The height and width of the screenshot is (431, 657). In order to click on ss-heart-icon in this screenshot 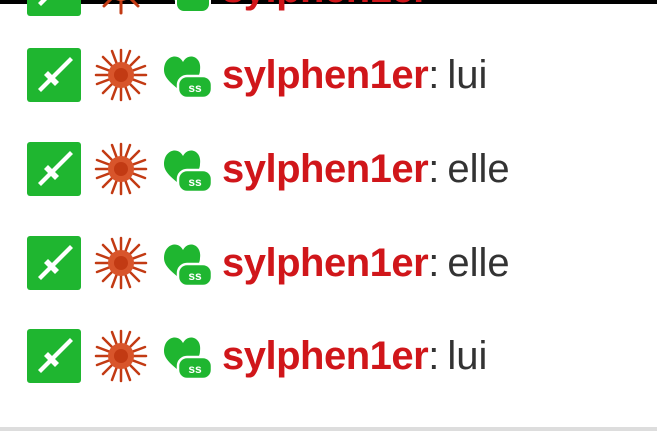, I will do `click(185, 9)`.